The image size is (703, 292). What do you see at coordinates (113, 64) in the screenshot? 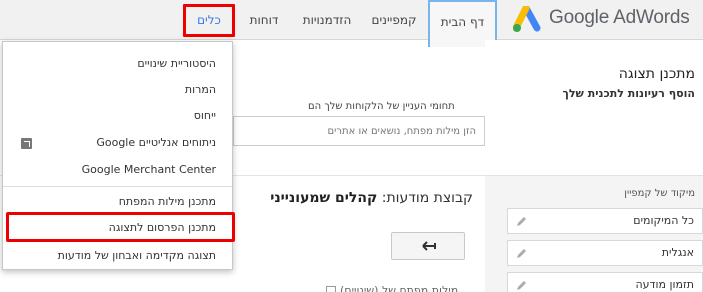
I see `menu-item-change-history: היסטוריית שינויים` at bounding box center [113, 64].